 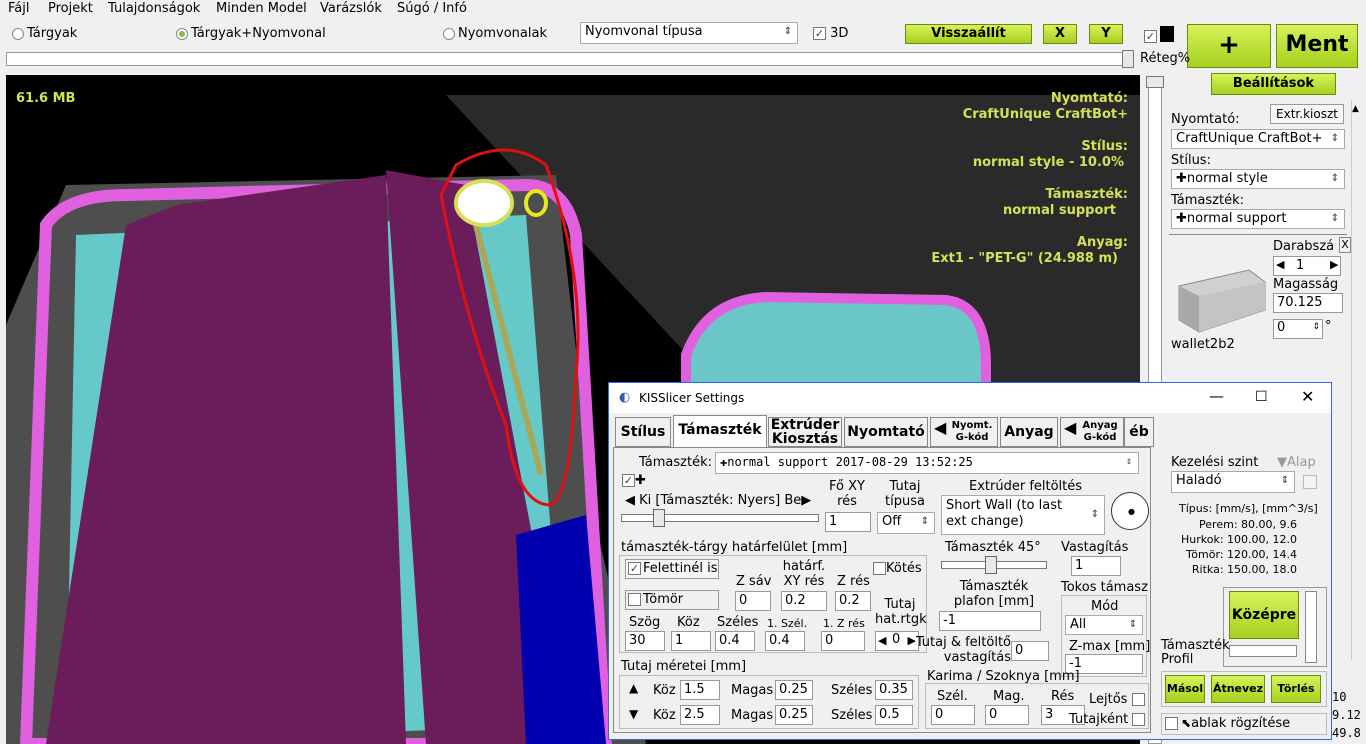 What do you see at coordinates (794, 690) in the screenshot?
I see `magas1-input: 0.25` at bounding box center [794, 690].